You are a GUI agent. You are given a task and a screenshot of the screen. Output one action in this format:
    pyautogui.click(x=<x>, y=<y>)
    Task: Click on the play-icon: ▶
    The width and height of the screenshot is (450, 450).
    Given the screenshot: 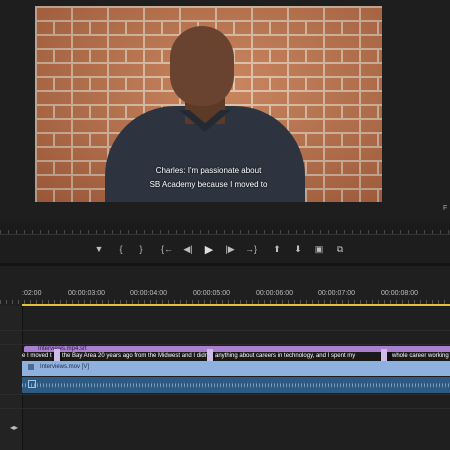 What is the action you would take?
    pyautogui.click(x=209, y=249)
    